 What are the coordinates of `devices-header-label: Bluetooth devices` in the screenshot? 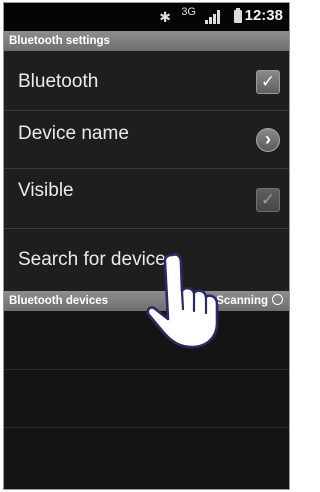 It's located at (59, 301).